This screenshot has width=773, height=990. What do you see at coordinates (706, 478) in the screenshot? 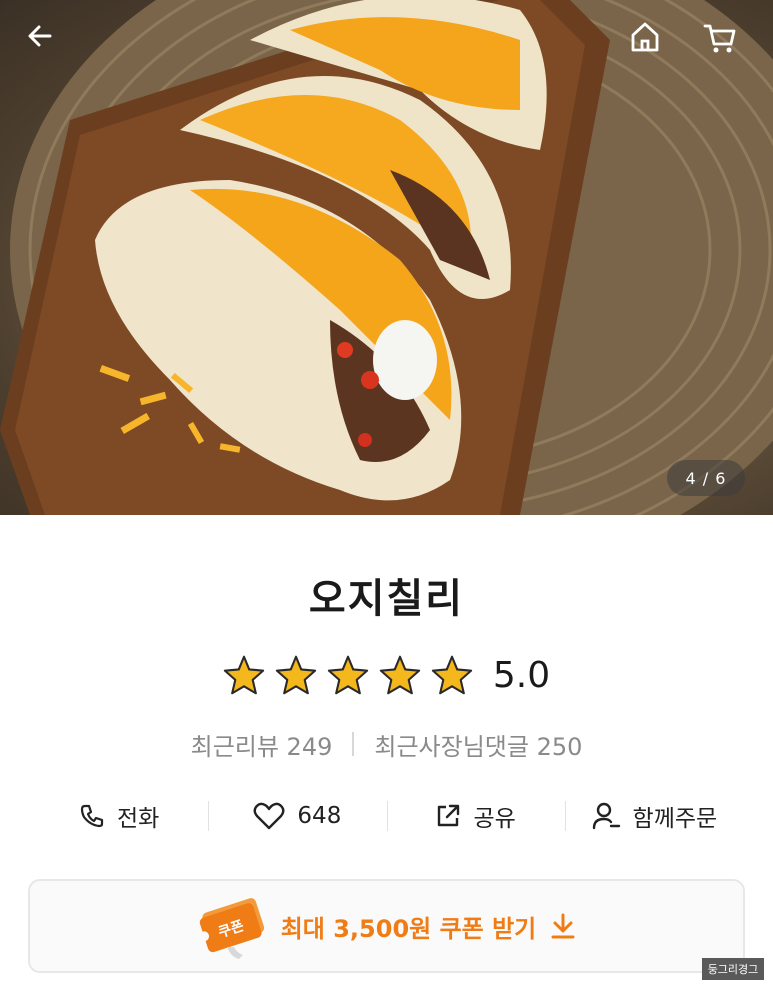
I see `image-page-indicator: 4 / 6` at bounding box center [706, 478].